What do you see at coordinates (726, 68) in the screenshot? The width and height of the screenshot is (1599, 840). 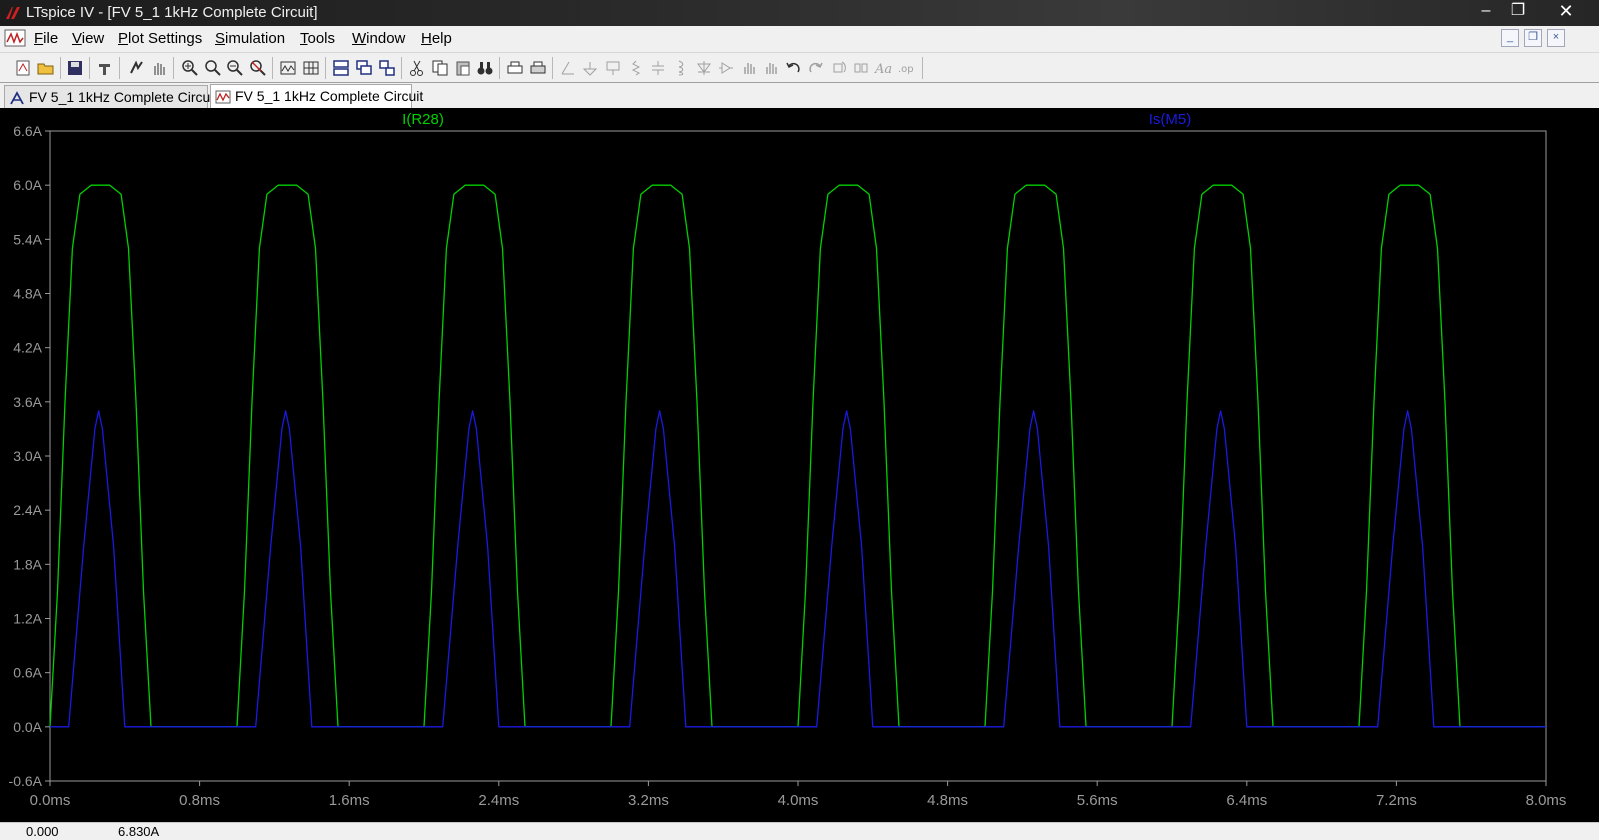 I see `component-icon` at bounding box center [726, 68].